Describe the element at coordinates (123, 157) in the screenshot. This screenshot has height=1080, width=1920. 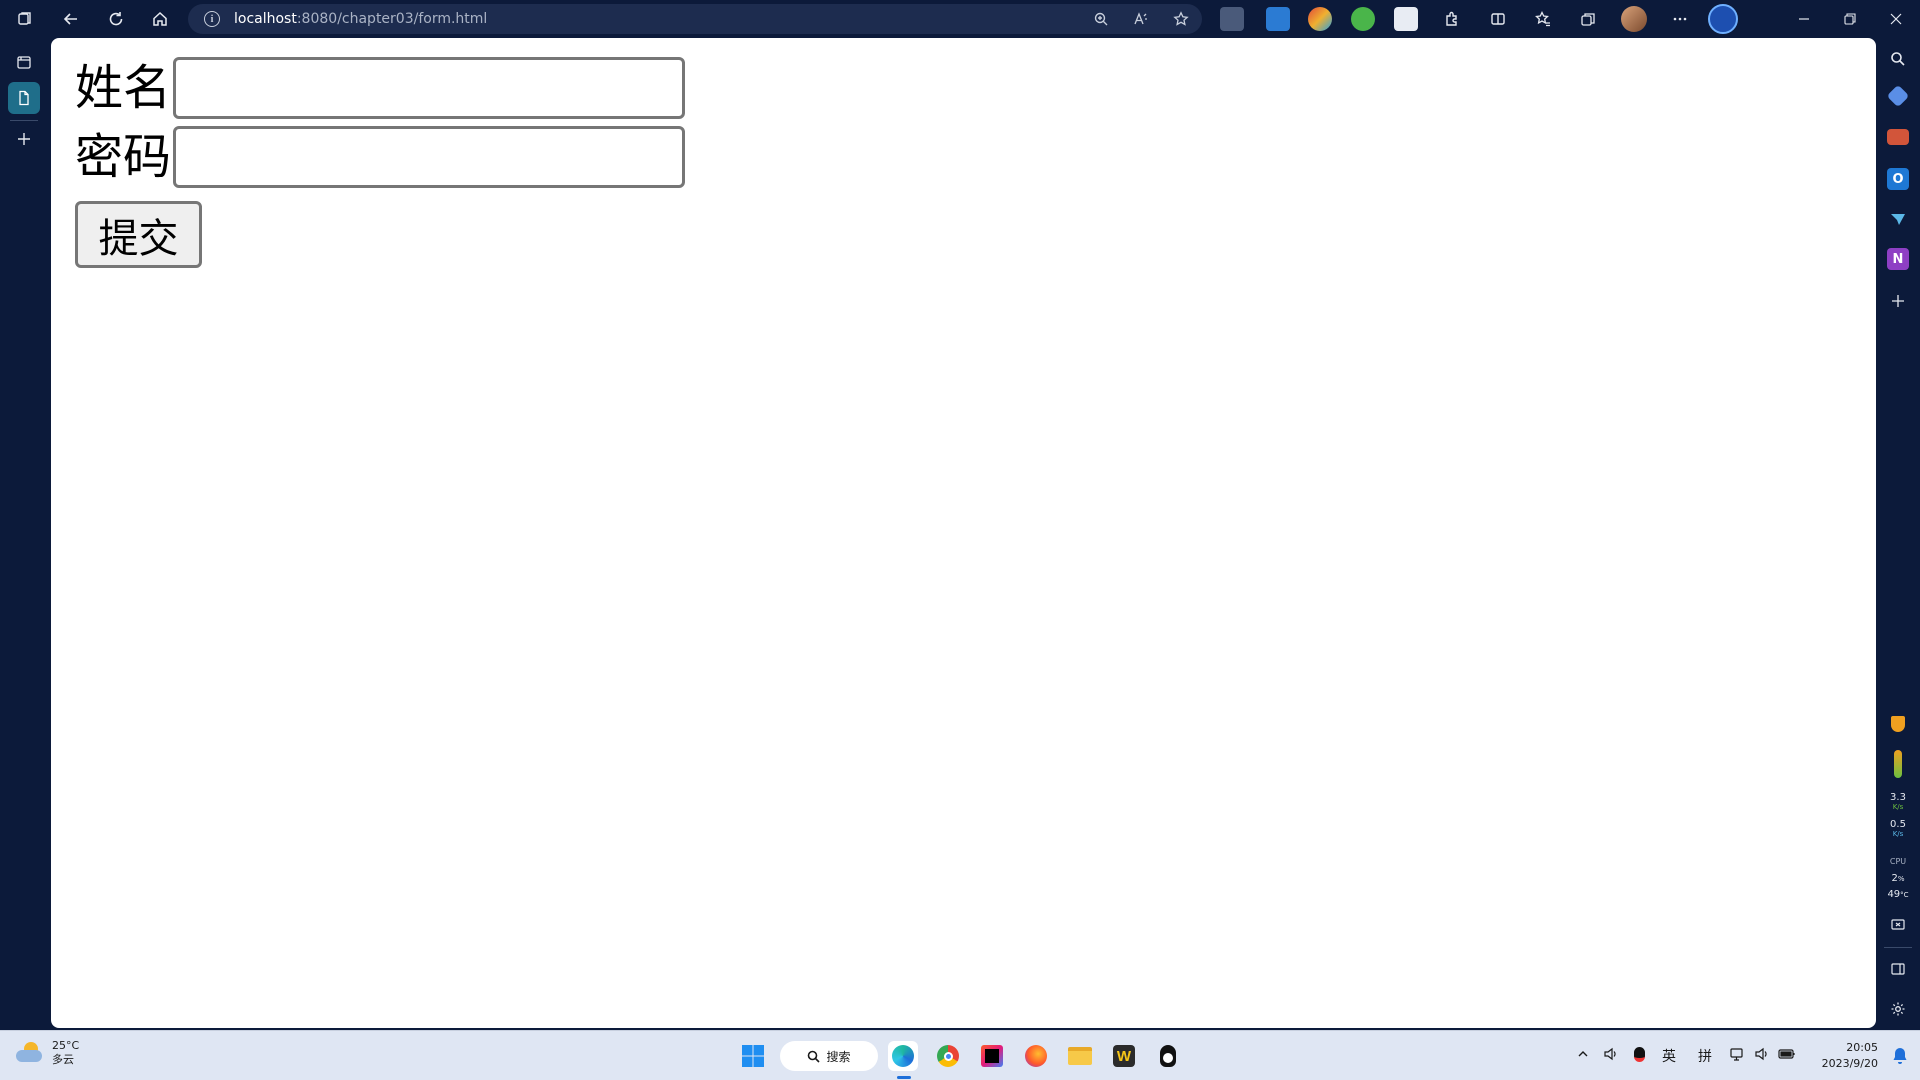
I see `password-label: 密码` at that location.